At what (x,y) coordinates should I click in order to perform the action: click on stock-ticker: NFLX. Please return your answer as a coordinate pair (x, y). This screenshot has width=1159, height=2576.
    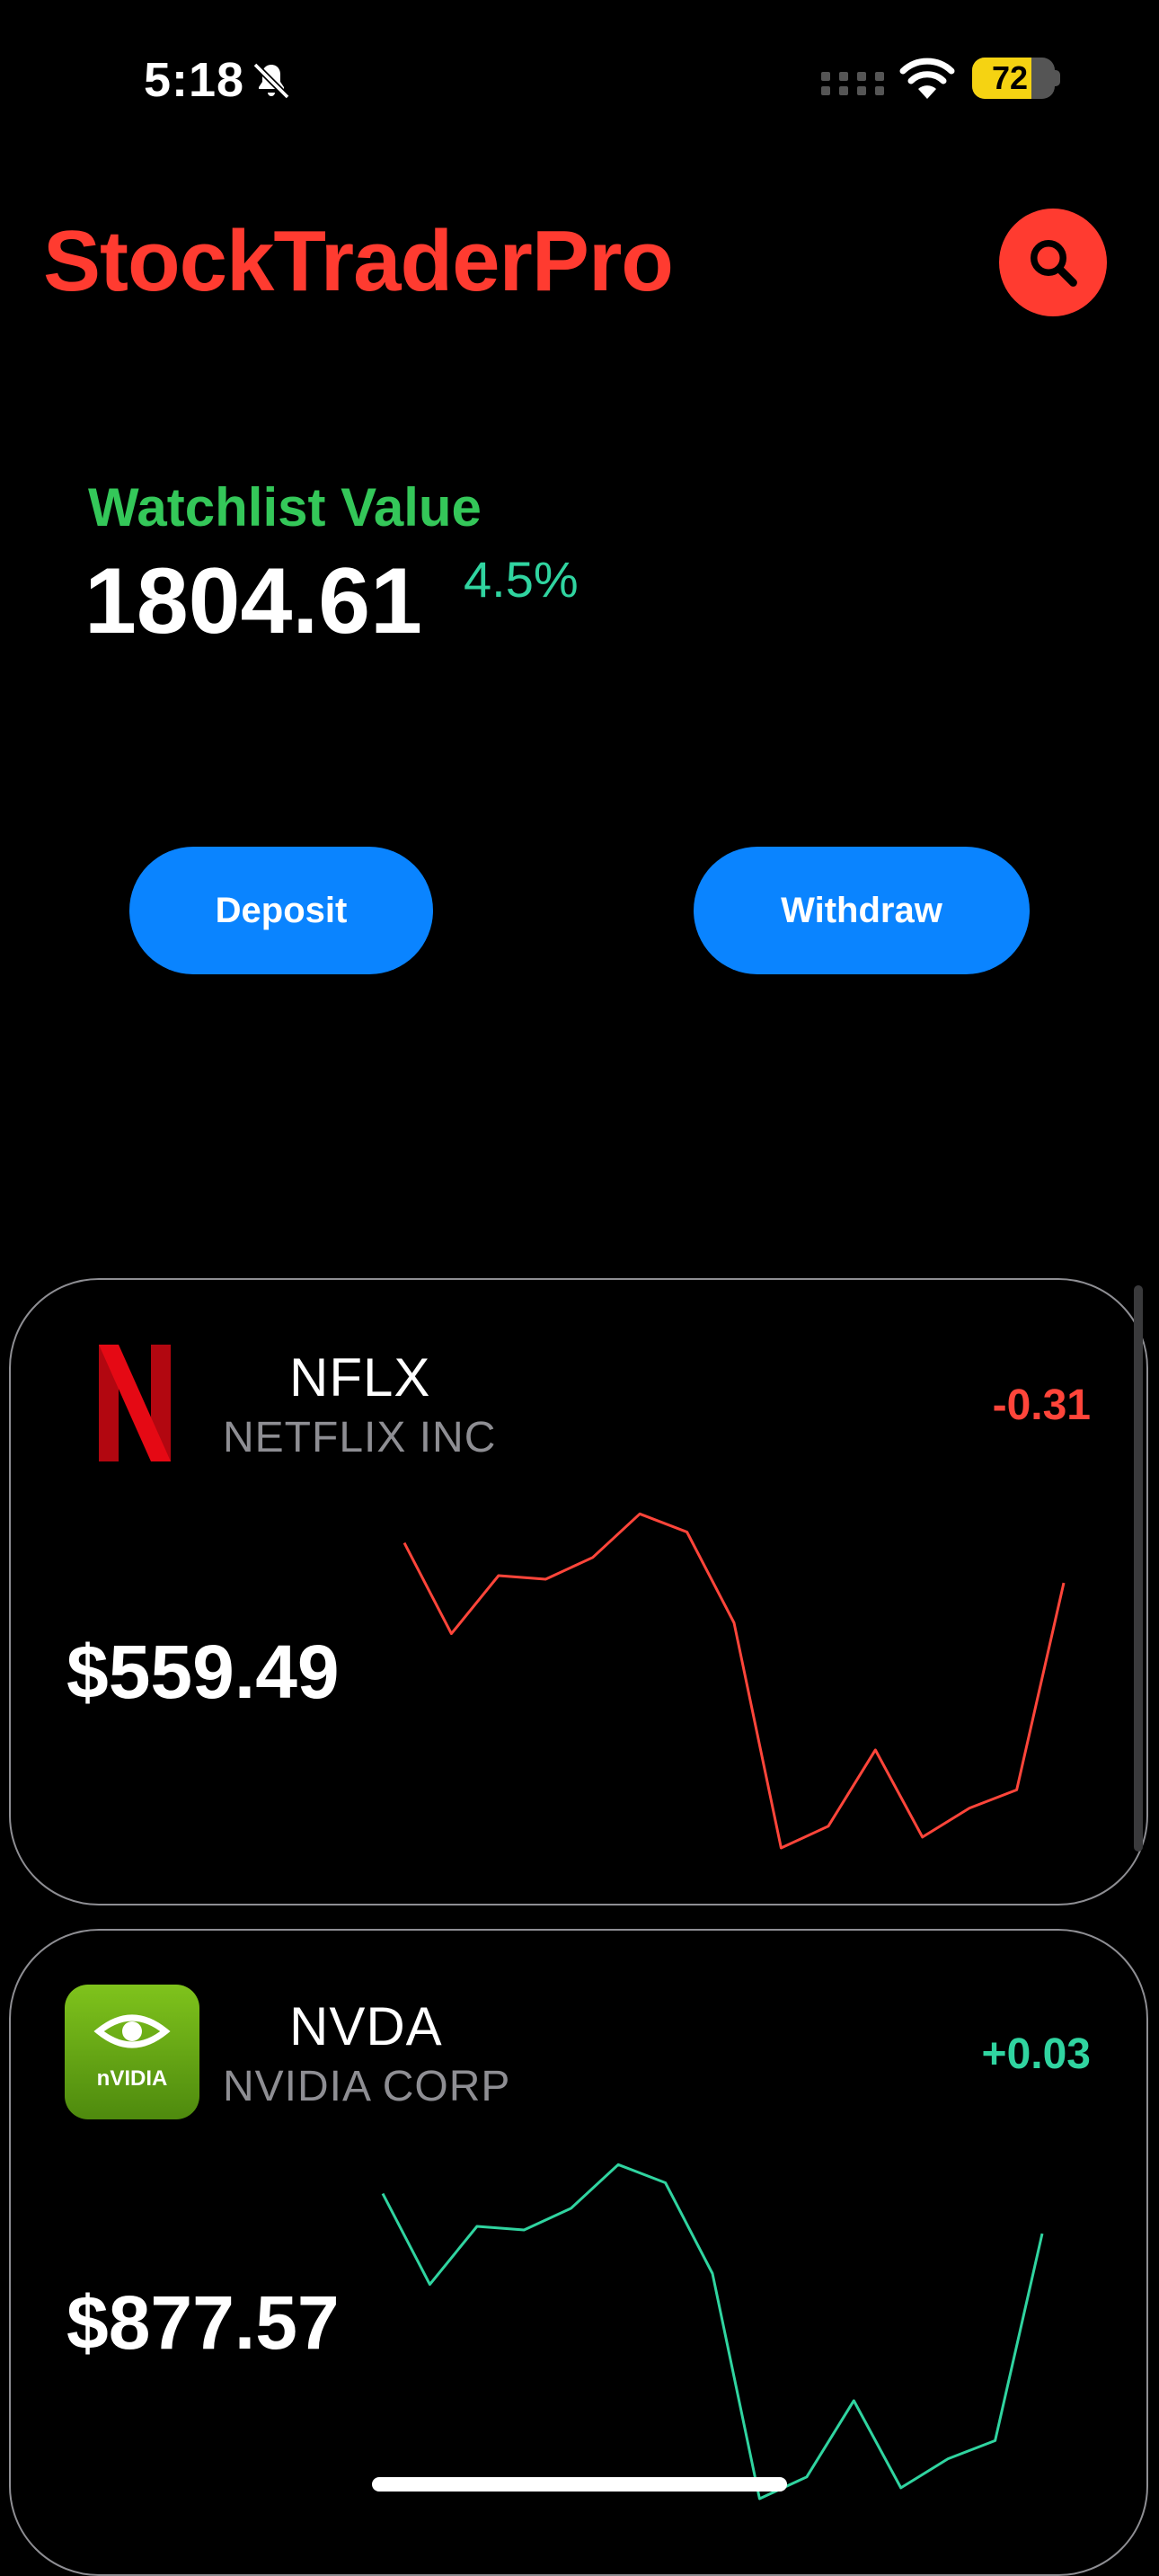
    Looking at the image, I should click on (360, 1377).